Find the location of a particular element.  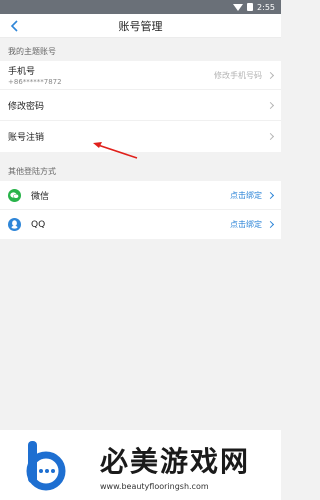

wechat-icon is located at coordinates (14, 195).